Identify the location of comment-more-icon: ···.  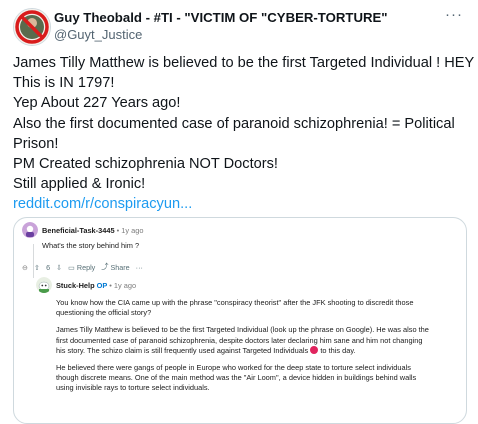
(139, 267).